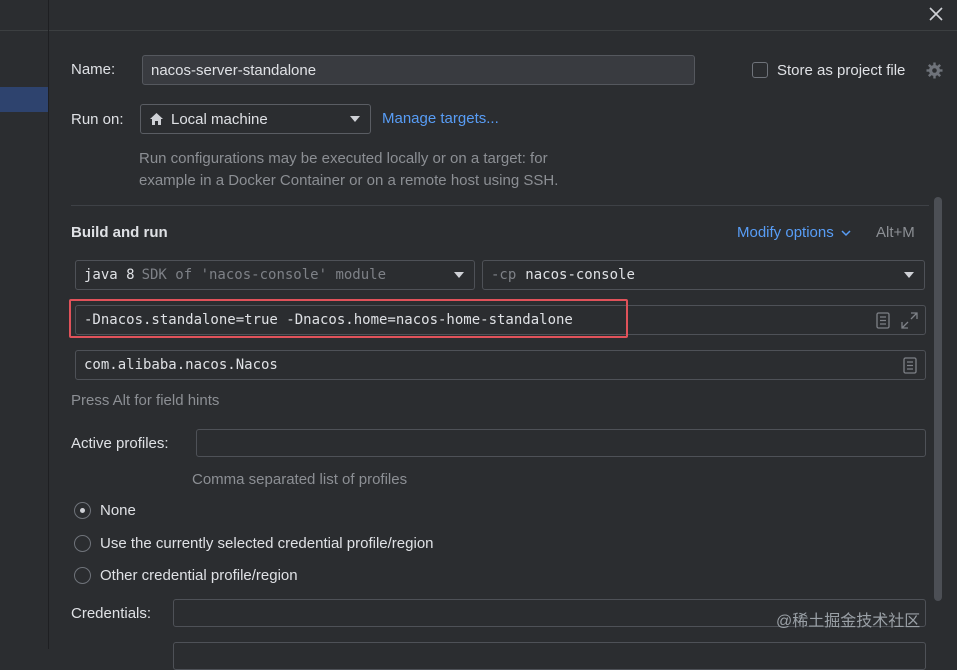 This screenshot has width=957, height=670. I want to click on field-hints-text: Press Alt for field hints, so click(145, 400).